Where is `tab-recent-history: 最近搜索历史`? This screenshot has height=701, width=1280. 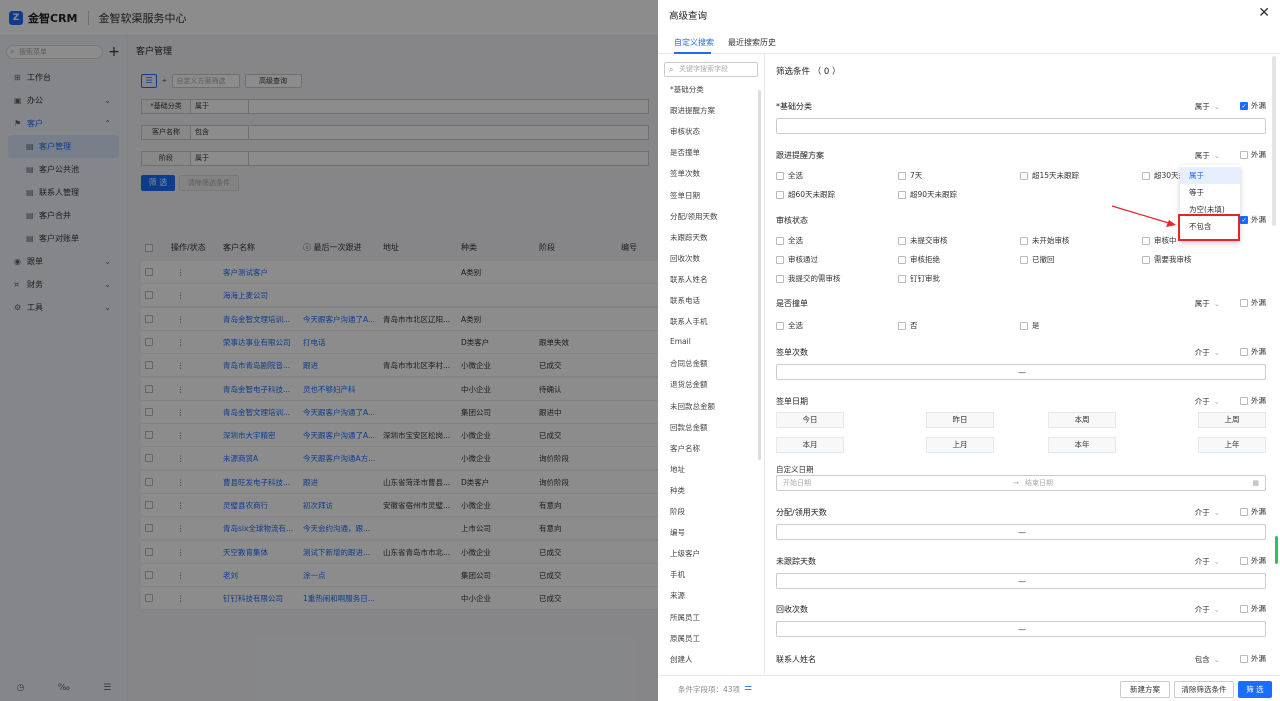
tab-recent-history: 最近搜索历史 is located at coordinates (752, 42).